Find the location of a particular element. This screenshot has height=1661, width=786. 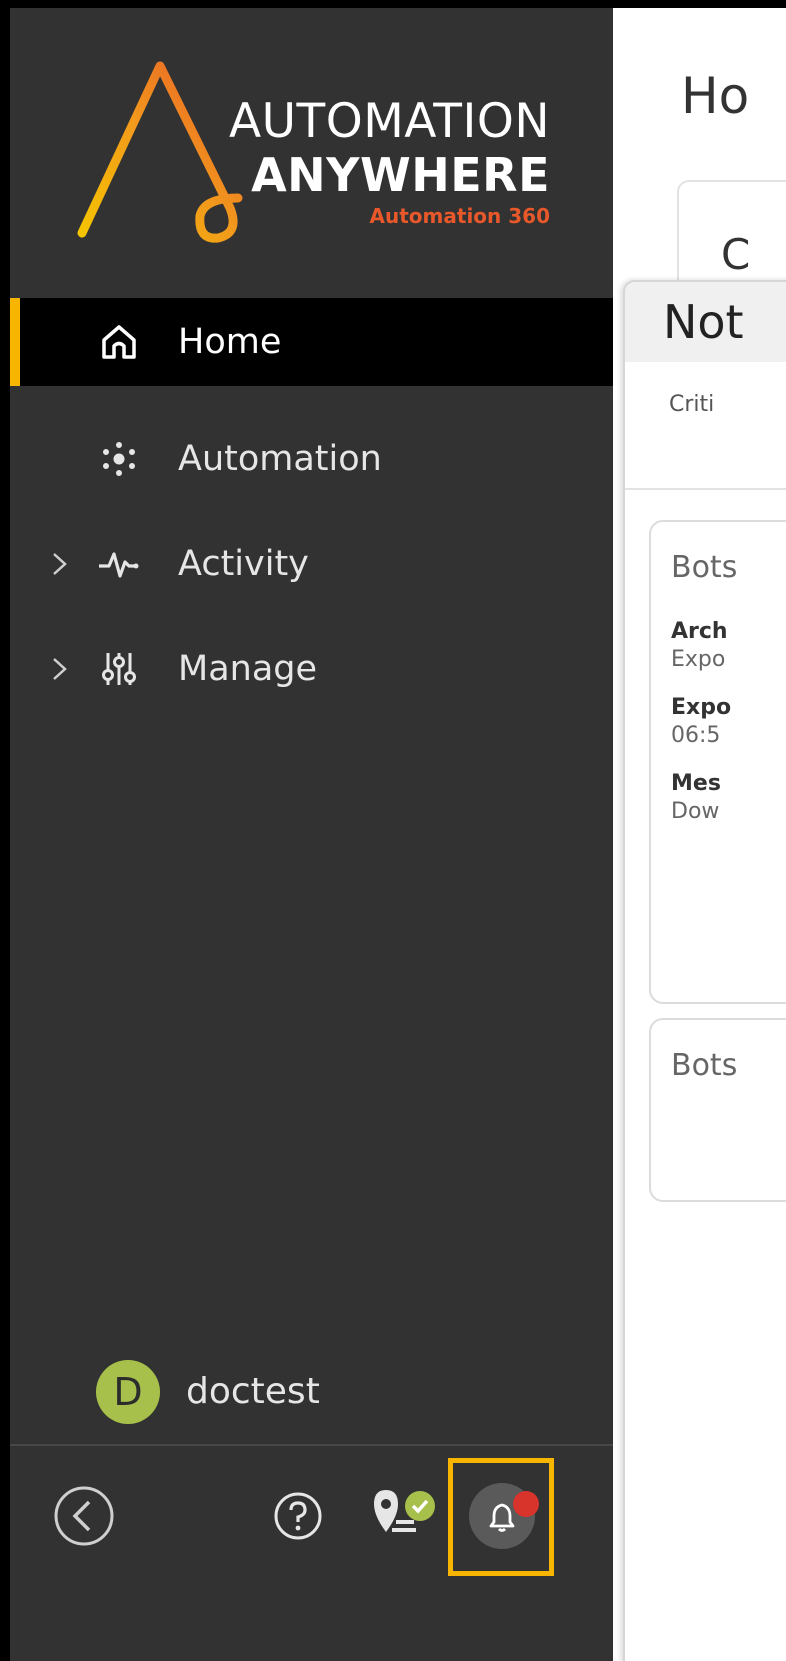

notifications-button is located at coordinates (504, 1516).